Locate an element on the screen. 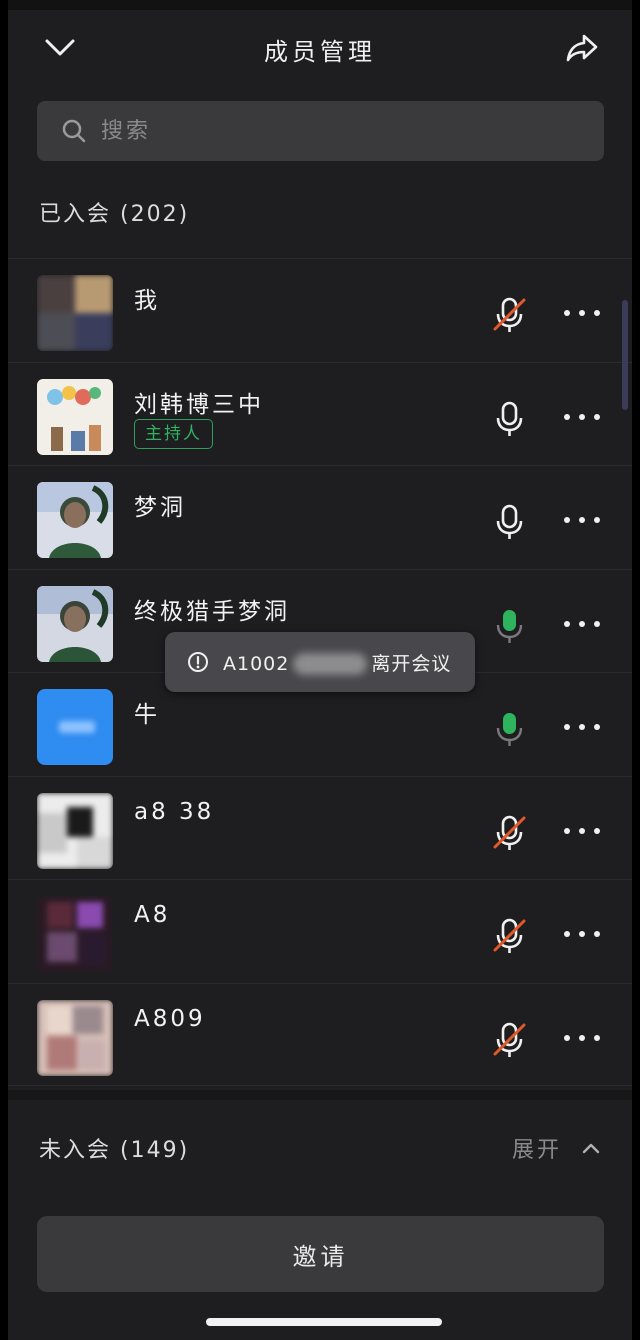  member-row: a8 38 is located at coordinates (320, 827).